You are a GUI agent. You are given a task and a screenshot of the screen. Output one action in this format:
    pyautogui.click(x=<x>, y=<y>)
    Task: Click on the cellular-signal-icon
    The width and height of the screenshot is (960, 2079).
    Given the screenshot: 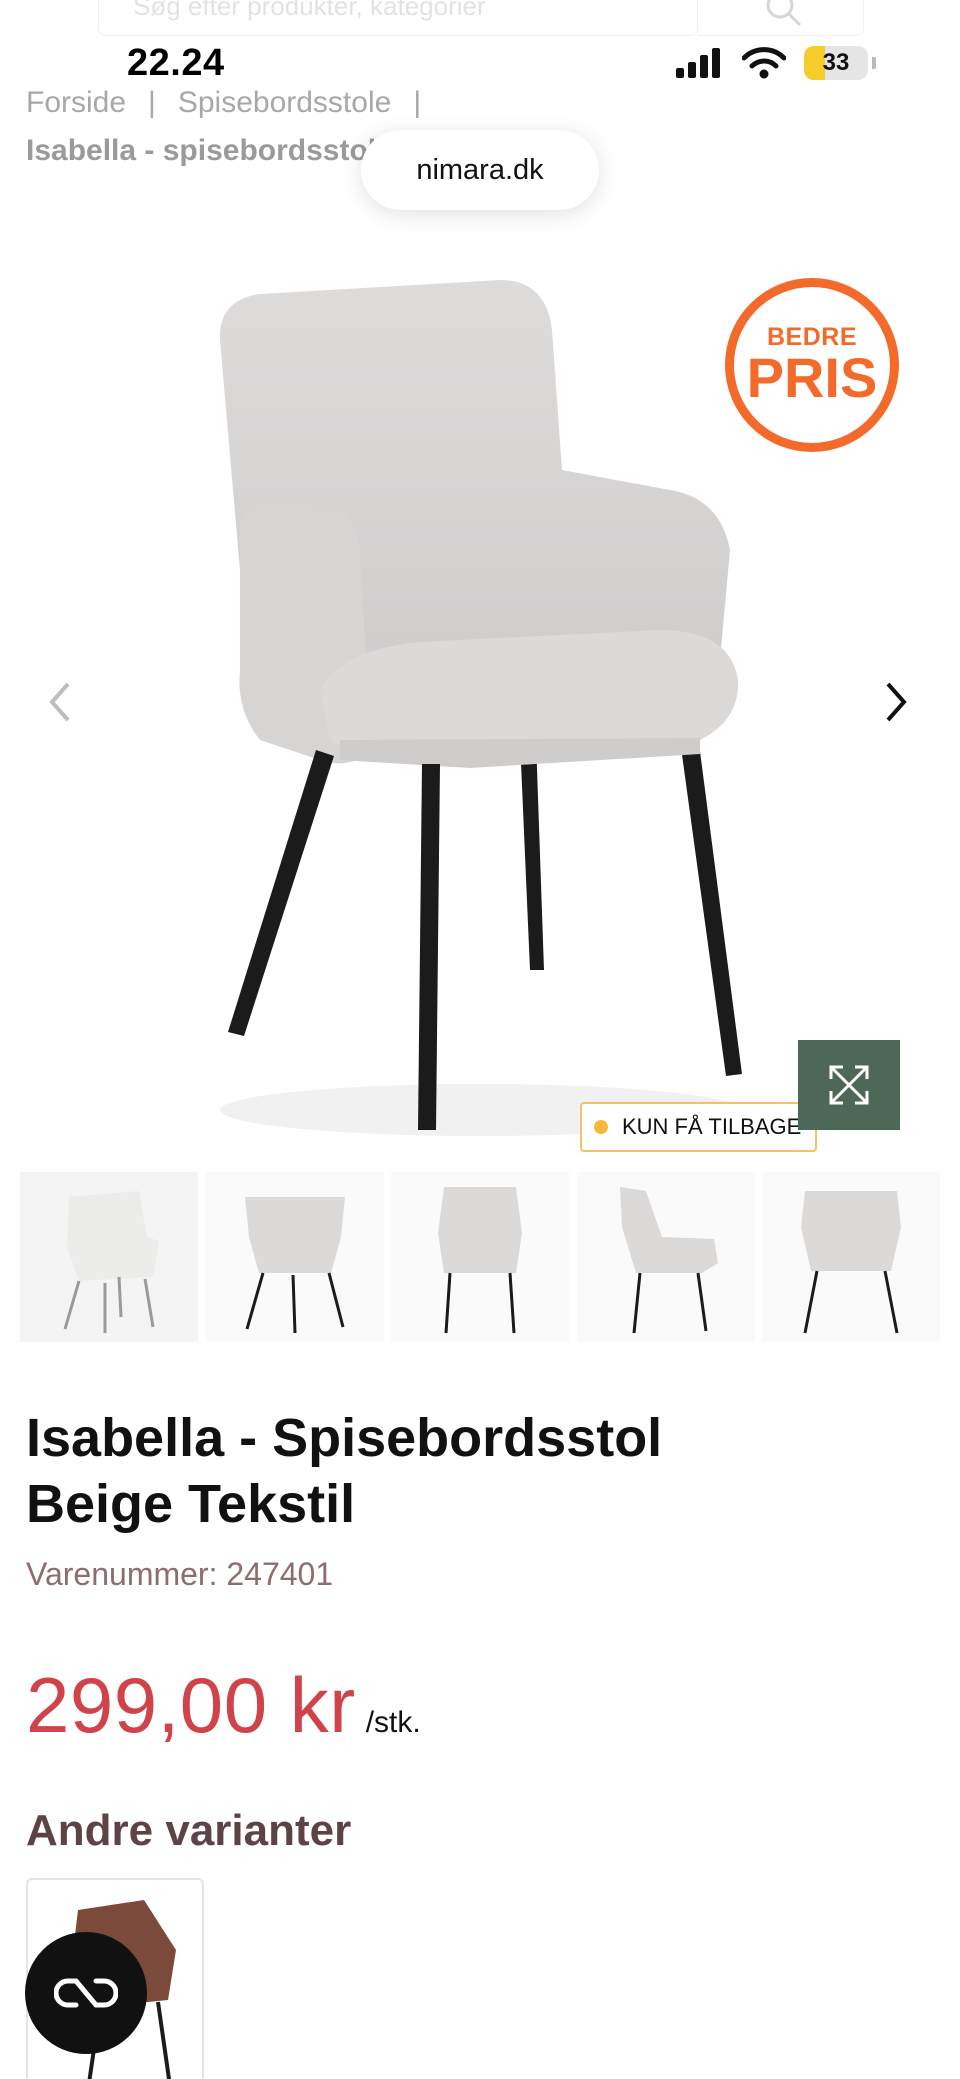 What is the action you would take?
    pyautogui.click(x=698, y=63)
    